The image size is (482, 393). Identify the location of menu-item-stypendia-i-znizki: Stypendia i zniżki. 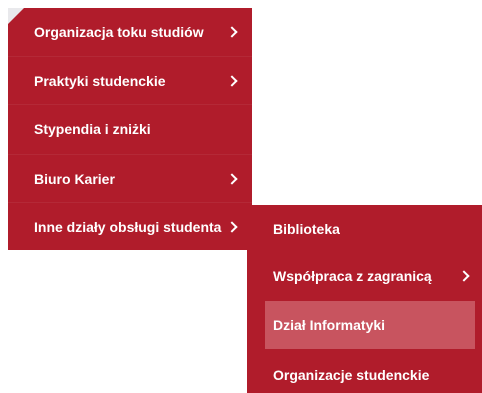
(130, 128).